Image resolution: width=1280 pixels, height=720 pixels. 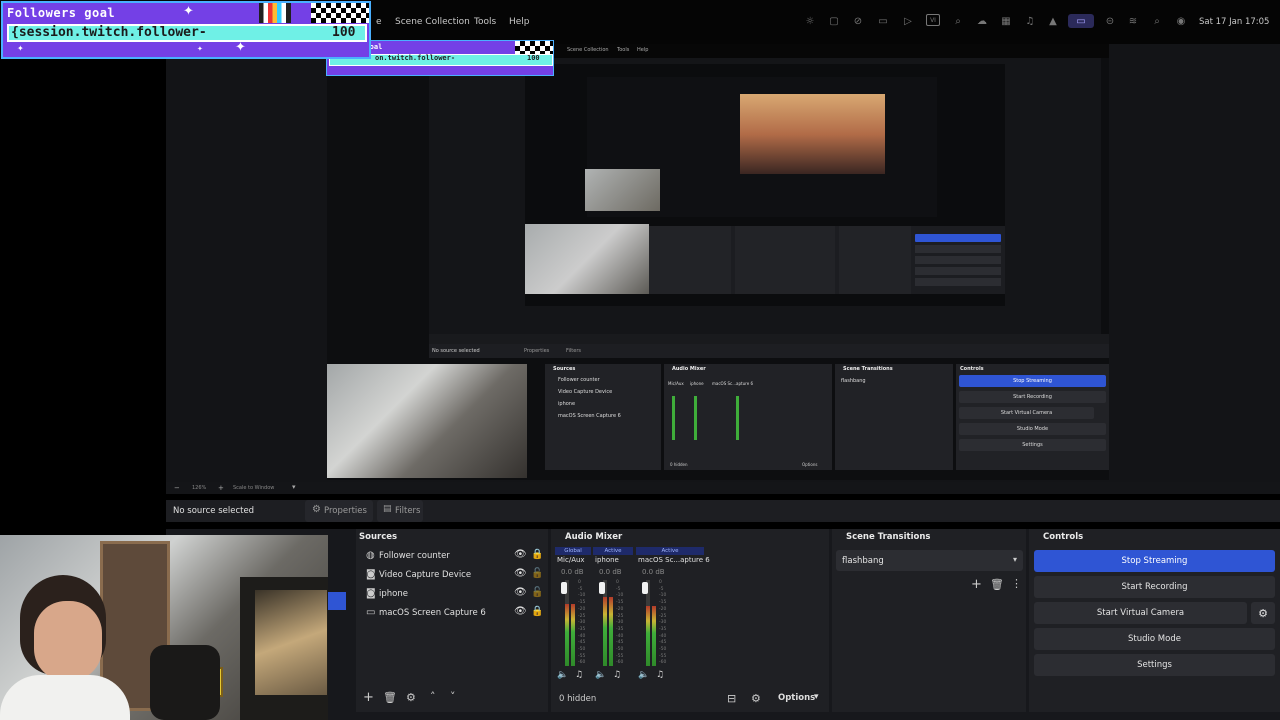 What do you see at coordinates (1006, 21) in the screenshot?
I see `grid-icon: ▦` at bounding box center [1006, 21].